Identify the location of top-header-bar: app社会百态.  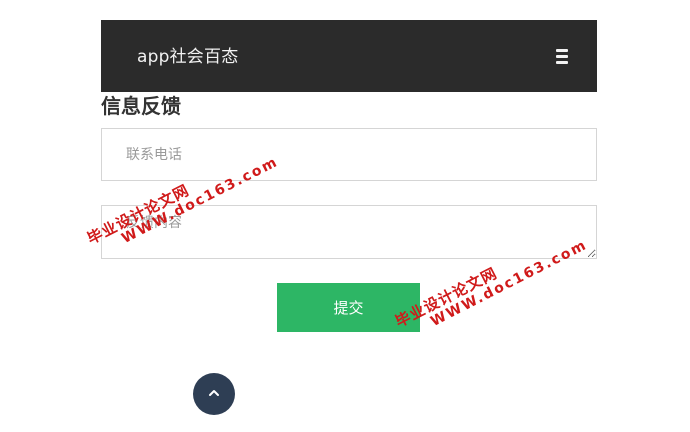
(349, 56).